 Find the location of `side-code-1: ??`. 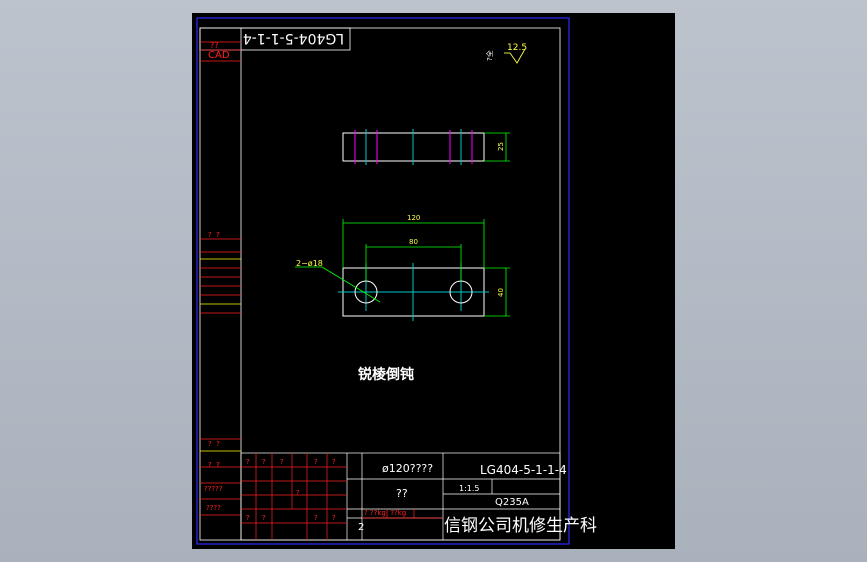

side-code-1: ?? is located at coordinates (214, 45).